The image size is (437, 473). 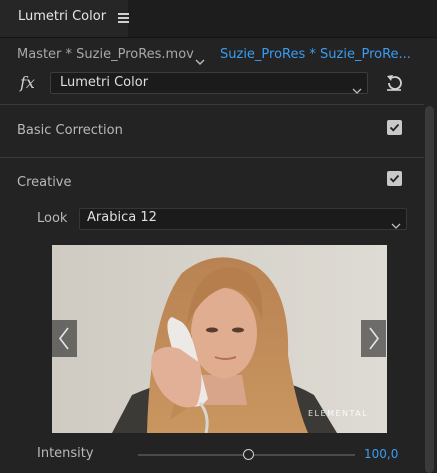 What do you see at coordinates (44, 182) in the screenshot?
I see `creative-label: Creative` at bounding box center [44, 182].